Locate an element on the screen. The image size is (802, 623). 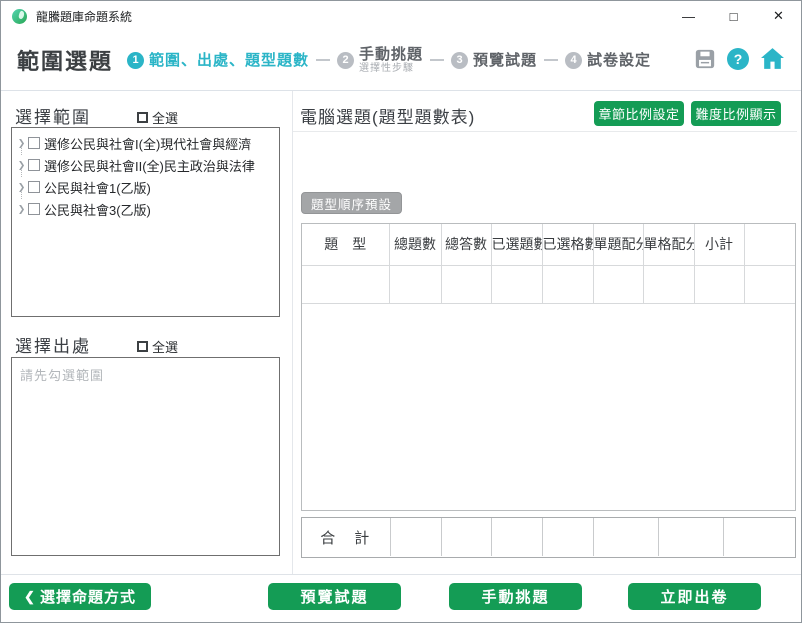
step-4-paper-settings: 4 試卷設定 is located at coordinates (608, 60).